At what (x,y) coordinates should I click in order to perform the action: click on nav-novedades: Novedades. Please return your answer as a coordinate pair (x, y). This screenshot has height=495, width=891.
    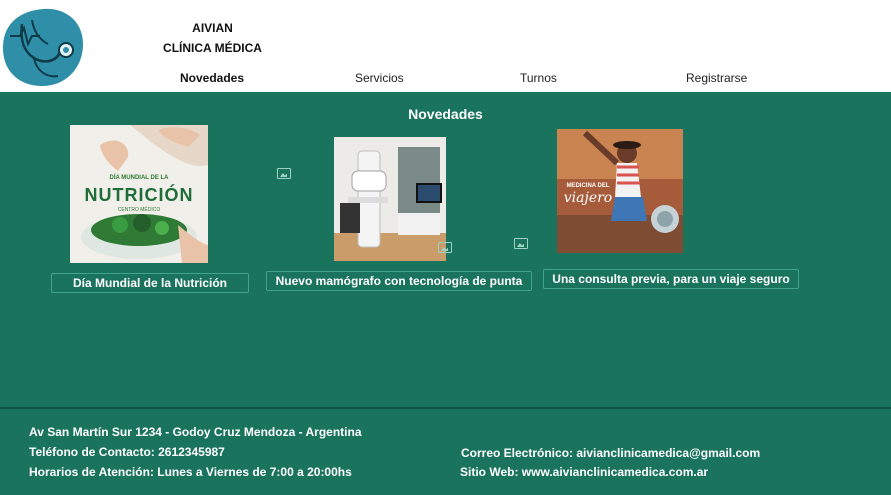
    Looking at the image, I should click on (212, 78).